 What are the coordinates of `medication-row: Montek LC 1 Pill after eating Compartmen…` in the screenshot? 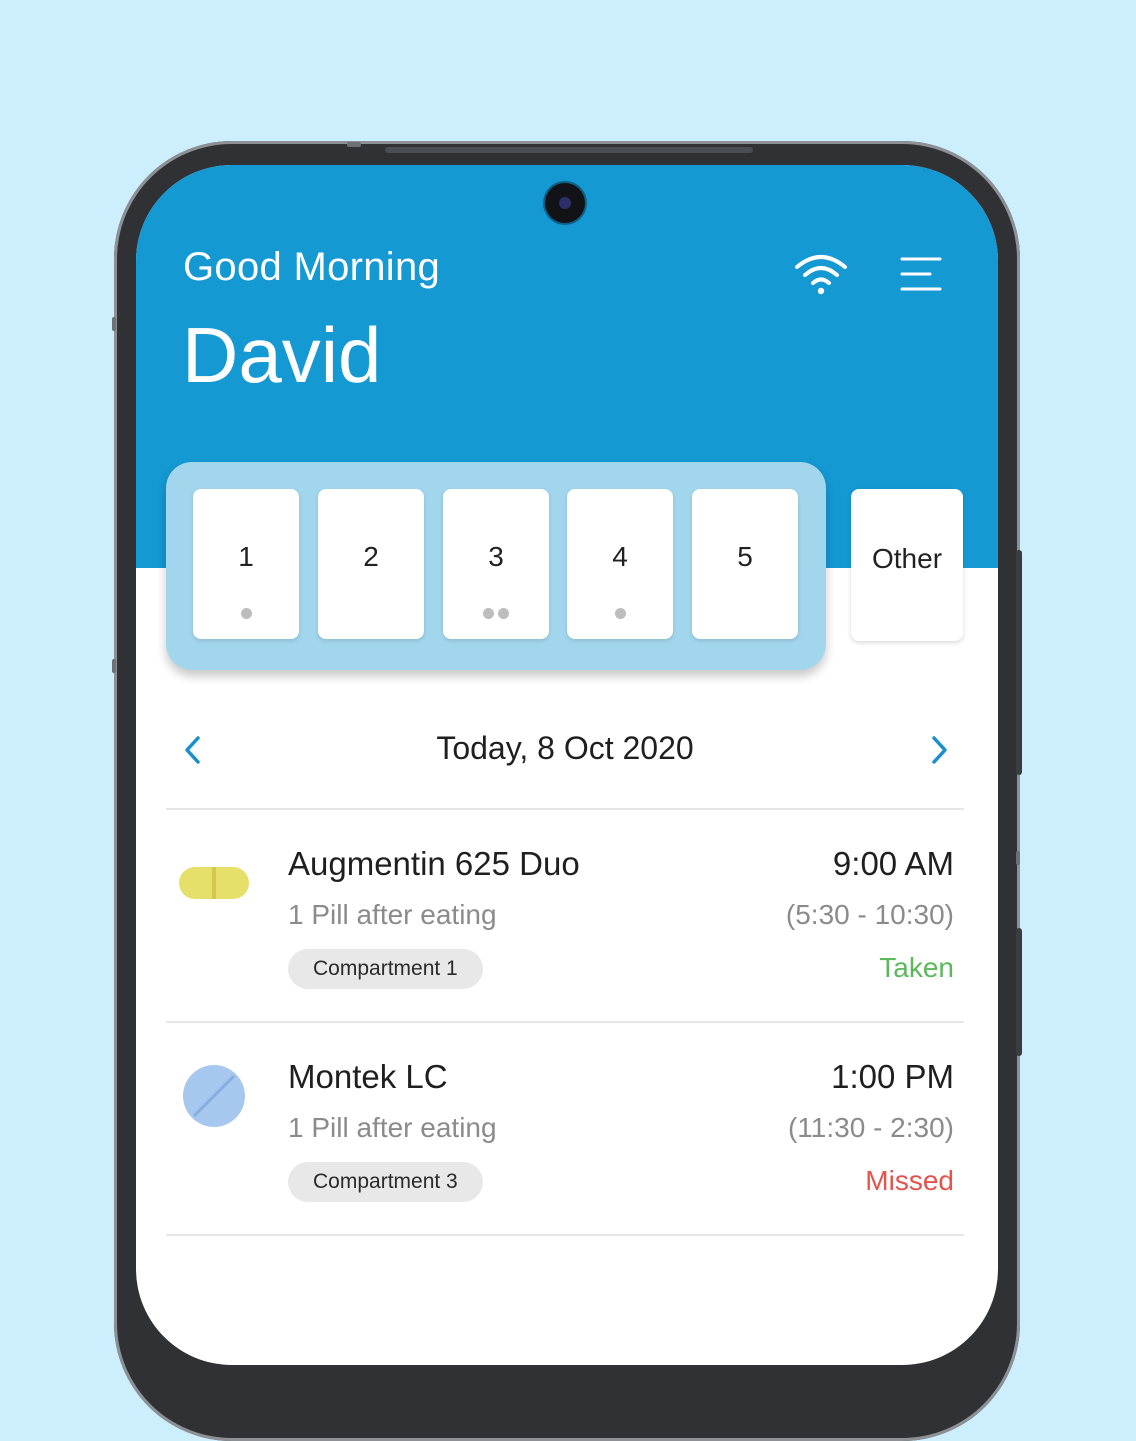 It's located at (565, 1131).